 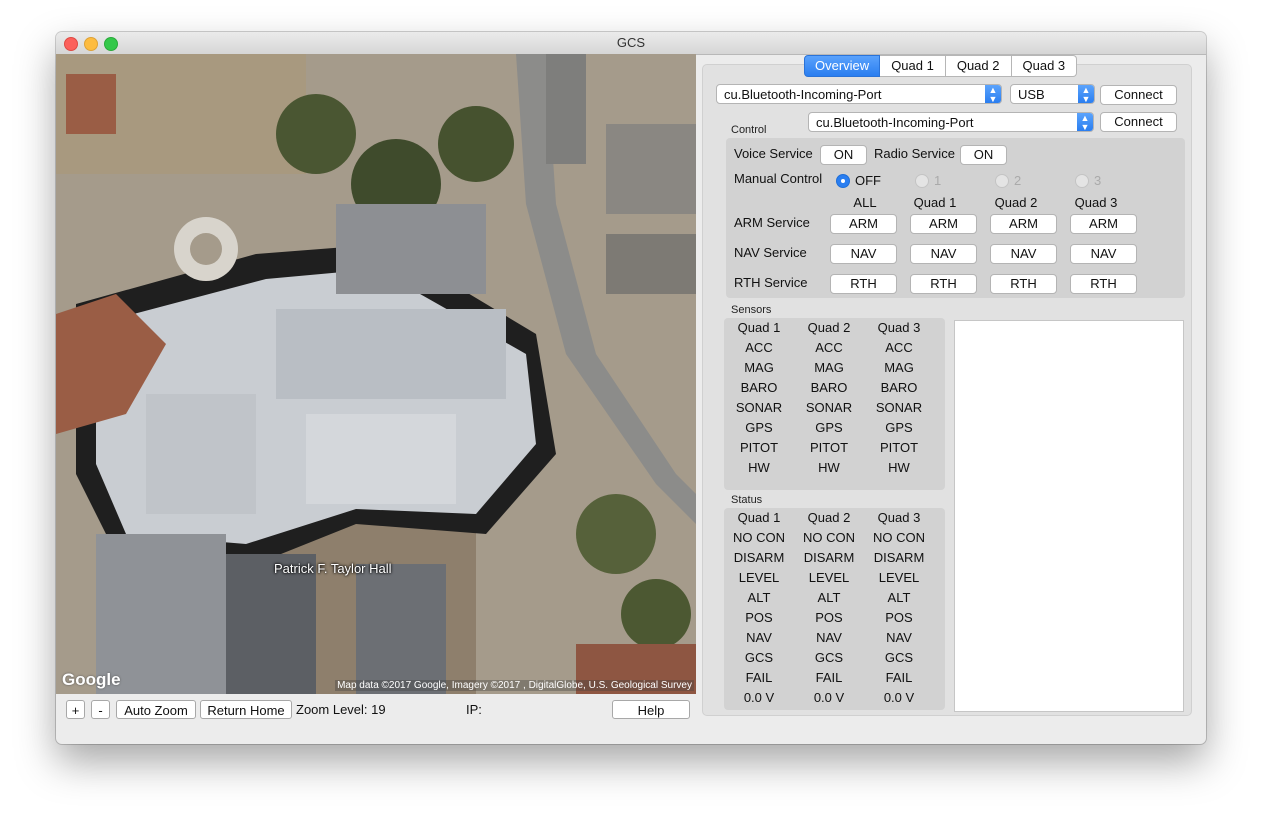 I want to click on radio-service-toggle: ON, so click(x=983, y=155).